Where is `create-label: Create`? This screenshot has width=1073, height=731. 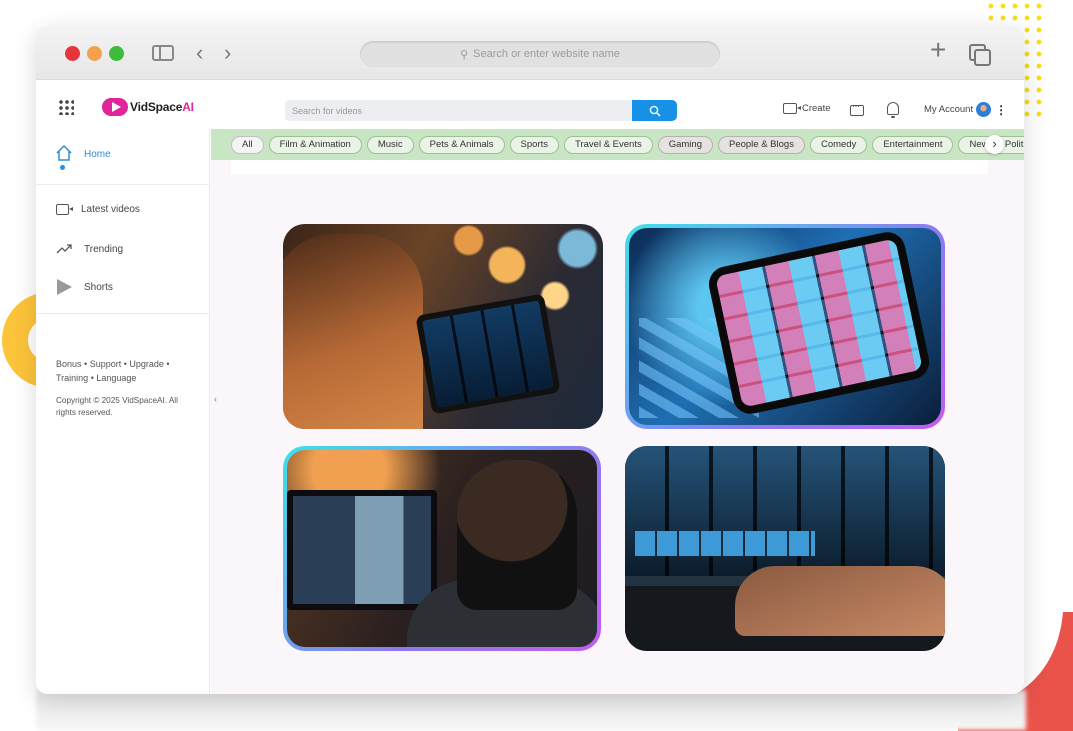 create-label: Create is located at coordinates (816, 108).